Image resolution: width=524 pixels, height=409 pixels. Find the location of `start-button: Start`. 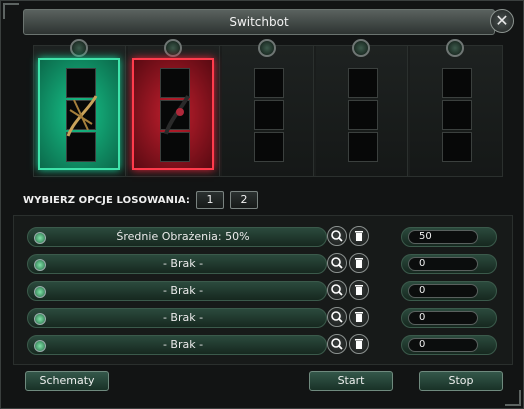

start-button: Start is located at coordinates (351, 381).